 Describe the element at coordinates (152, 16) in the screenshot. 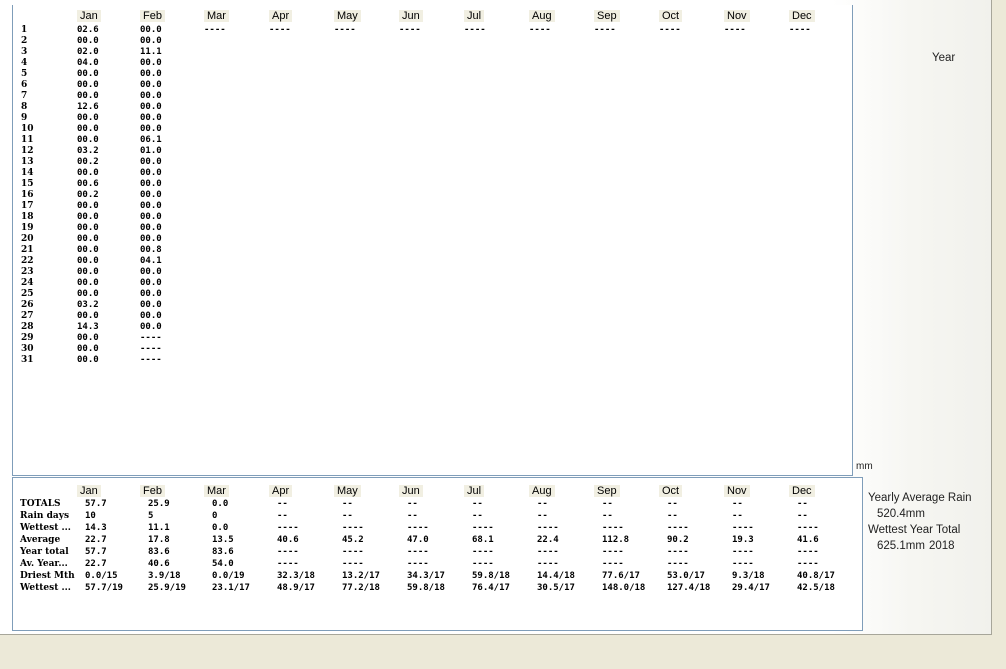

I see `month-header: Feb` at that location.